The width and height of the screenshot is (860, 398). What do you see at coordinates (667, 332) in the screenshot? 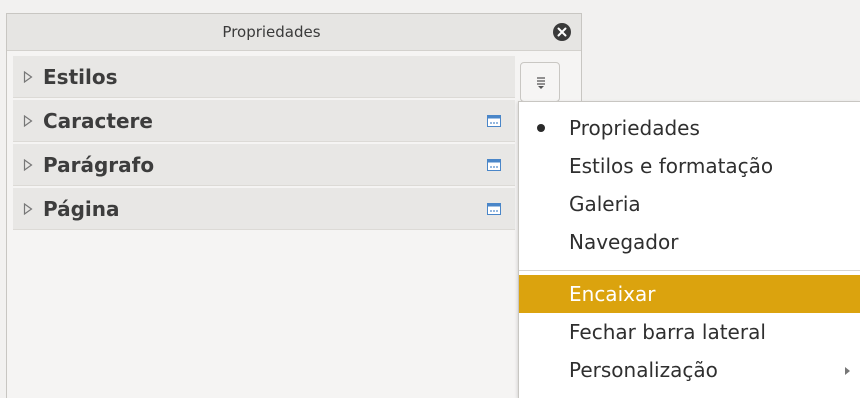
I see `menu-item-label: Fechar barra lateral` at bounding box center [667, 332].